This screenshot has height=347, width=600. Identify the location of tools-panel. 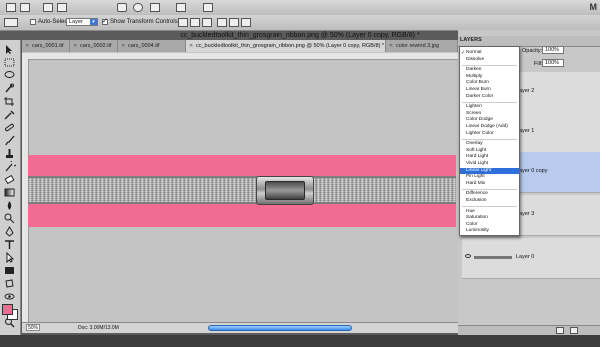
(10, 187).